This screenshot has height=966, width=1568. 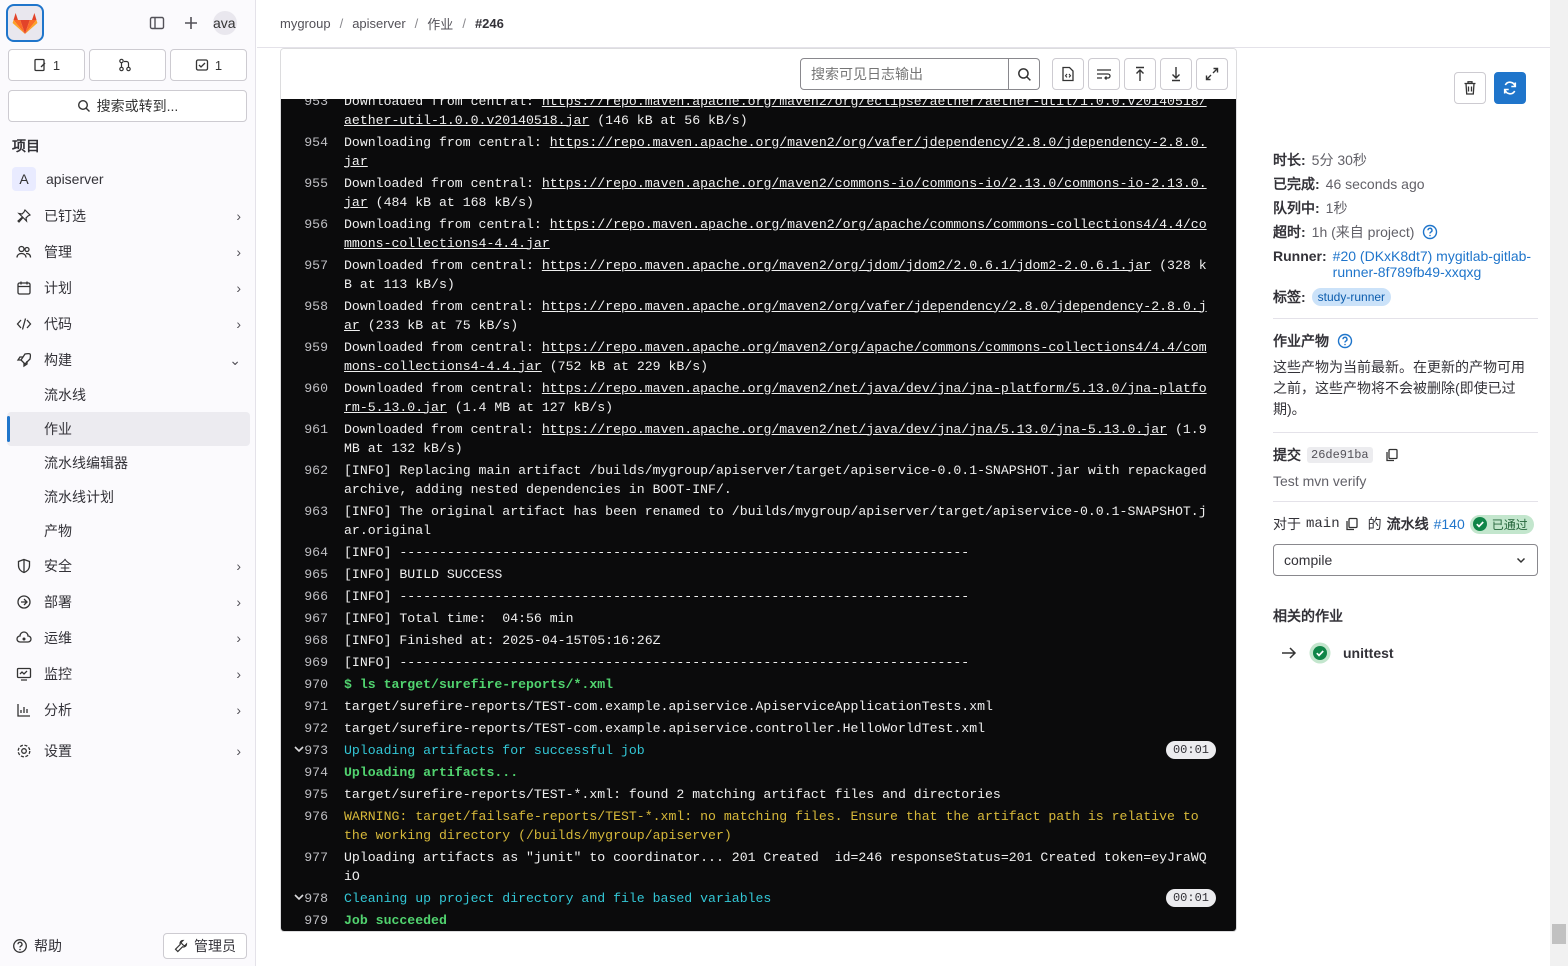 I want to click on breadcrumb-group: mygroup, so click(x=305, y=23).